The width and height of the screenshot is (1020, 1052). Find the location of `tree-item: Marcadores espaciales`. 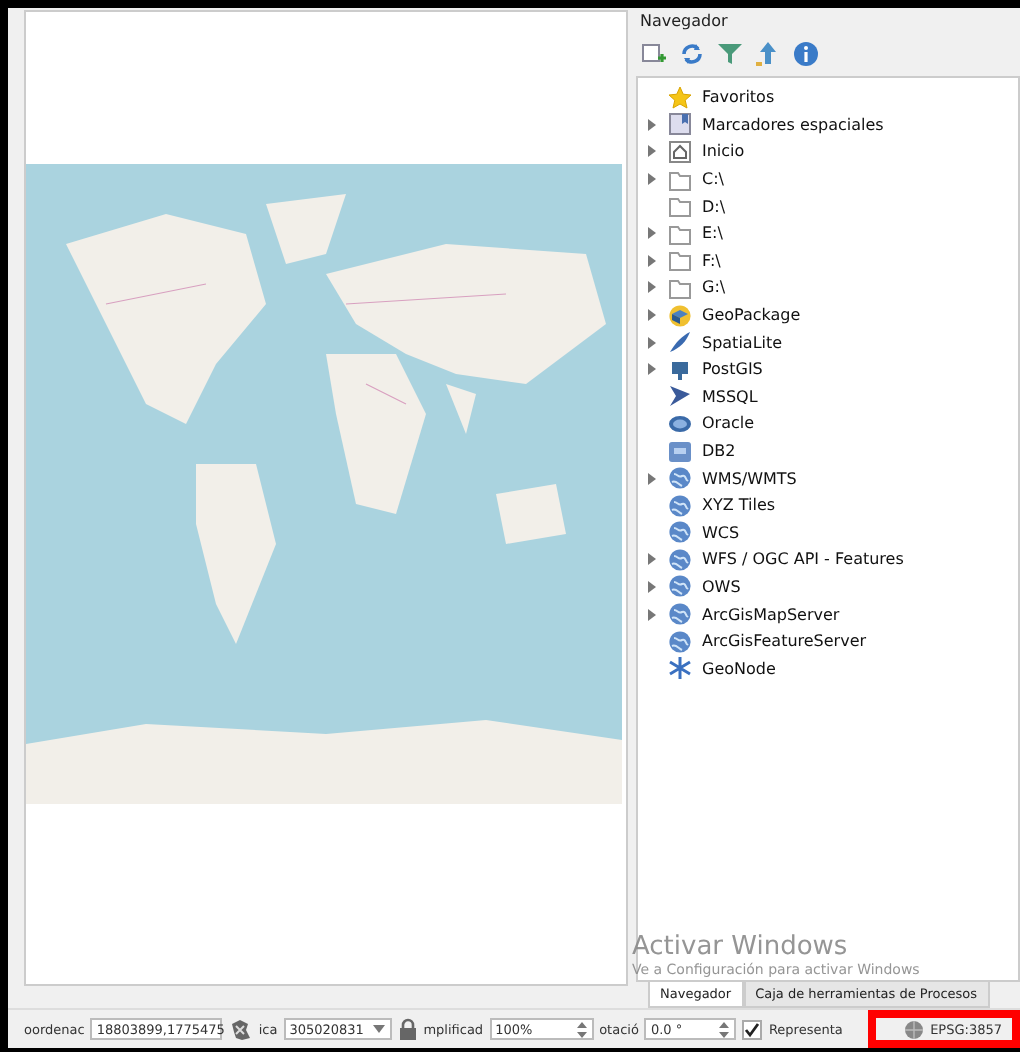

tree-item: Marcadores espaciales is located at coordinates (793, 124).